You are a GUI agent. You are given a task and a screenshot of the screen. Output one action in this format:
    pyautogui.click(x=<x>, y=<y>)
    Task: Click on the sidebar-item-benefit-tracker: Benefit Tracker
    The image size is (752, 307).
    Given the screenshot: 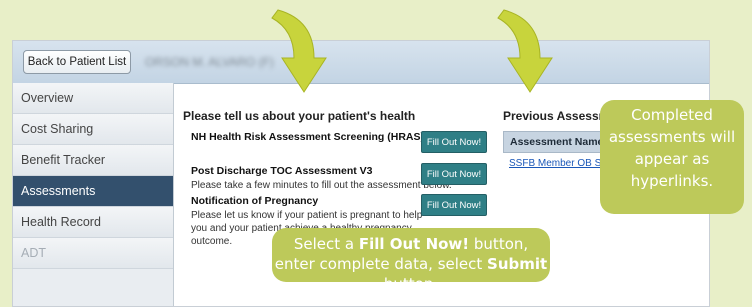 What is the action you would take?
    pyautogui.click(x=93, y=160)
    